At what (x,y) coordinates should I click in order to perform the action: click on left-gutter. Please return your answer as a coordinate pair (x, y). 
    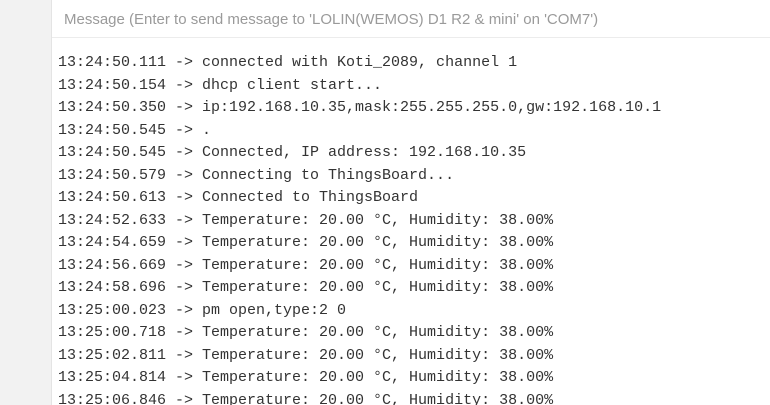
    Looking at the image, I should click on (26, 202).